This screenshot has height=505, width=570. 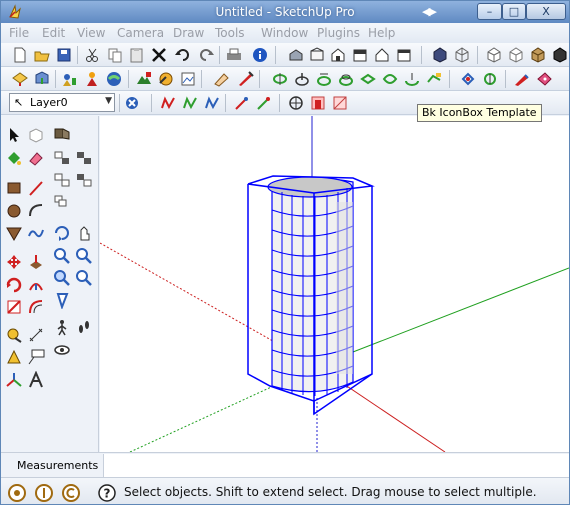 I want to click on zoom-window-icon, so click(x=84, y=256).